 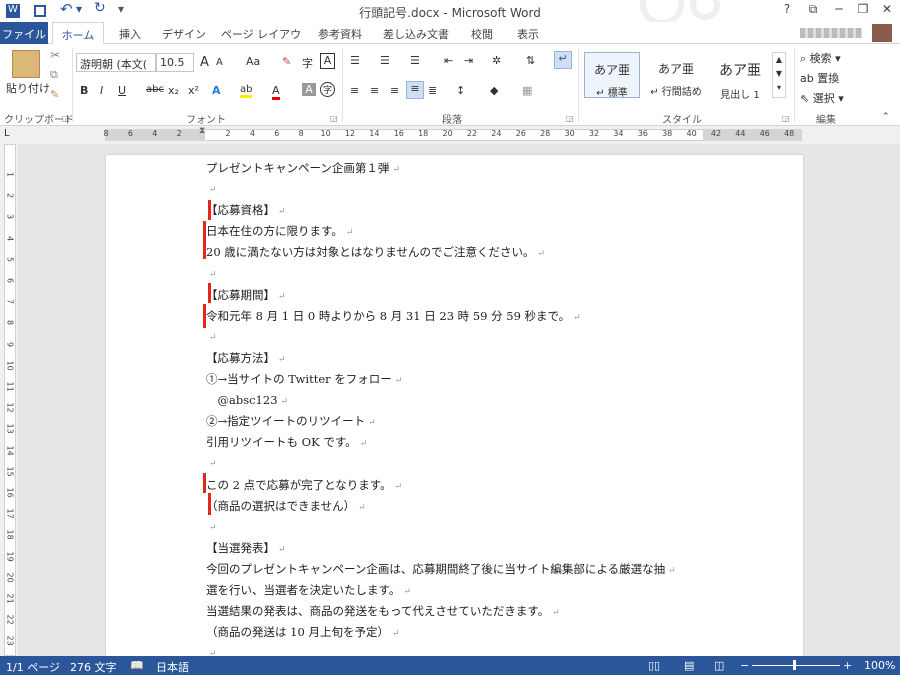 I want to click on styles-scroll: ▲ ▼ ▾, so click(x=779, y=75).